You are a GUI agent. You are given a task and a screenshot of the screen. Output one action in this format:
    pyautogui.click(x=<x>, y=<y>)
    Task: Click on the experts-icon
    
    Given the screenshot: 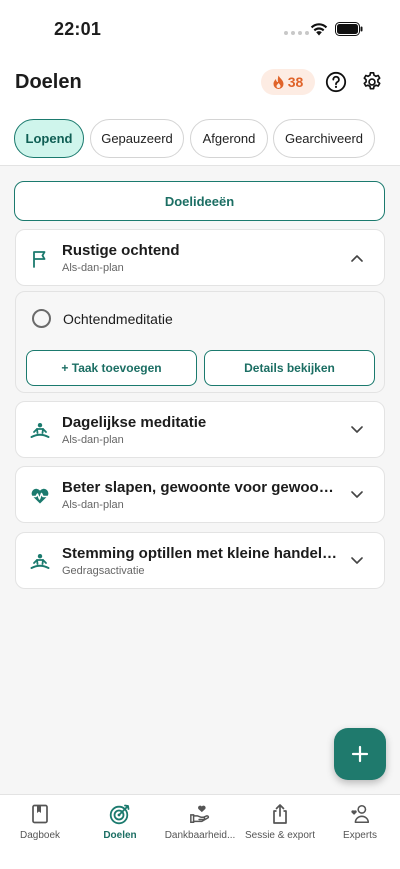 What is the action you would take?
    pyautogui.click(x=360, y=814)
    